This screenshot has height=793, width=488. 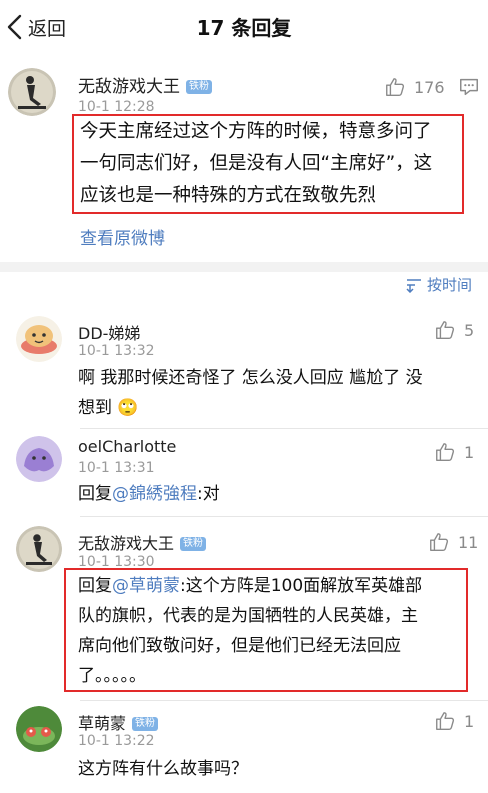 What do you see at coordinates (469, 330) in the screenshot?
I see `like-count: 5` at bounding box center [469, 330].